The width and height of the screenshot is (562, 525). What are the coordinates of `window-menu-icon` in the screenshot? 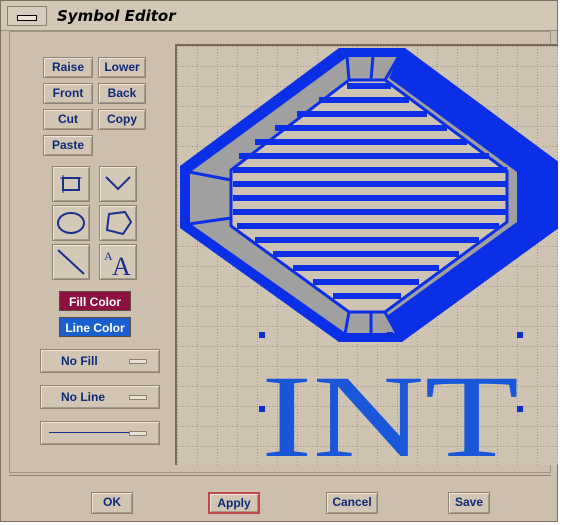 It's located at (27, 18).